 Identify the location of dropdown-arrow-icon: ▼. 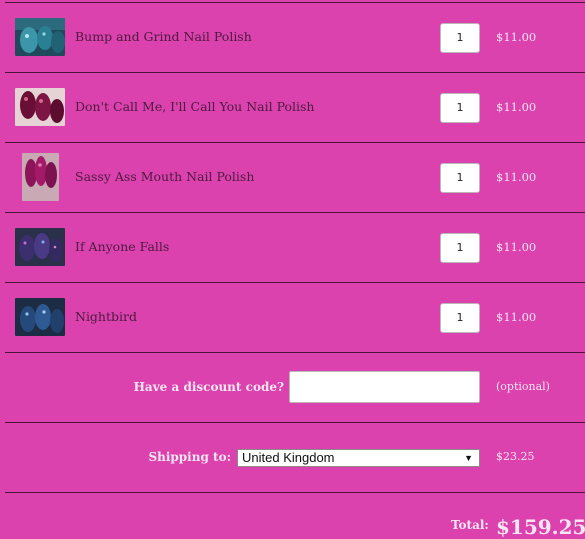
(468, 458).